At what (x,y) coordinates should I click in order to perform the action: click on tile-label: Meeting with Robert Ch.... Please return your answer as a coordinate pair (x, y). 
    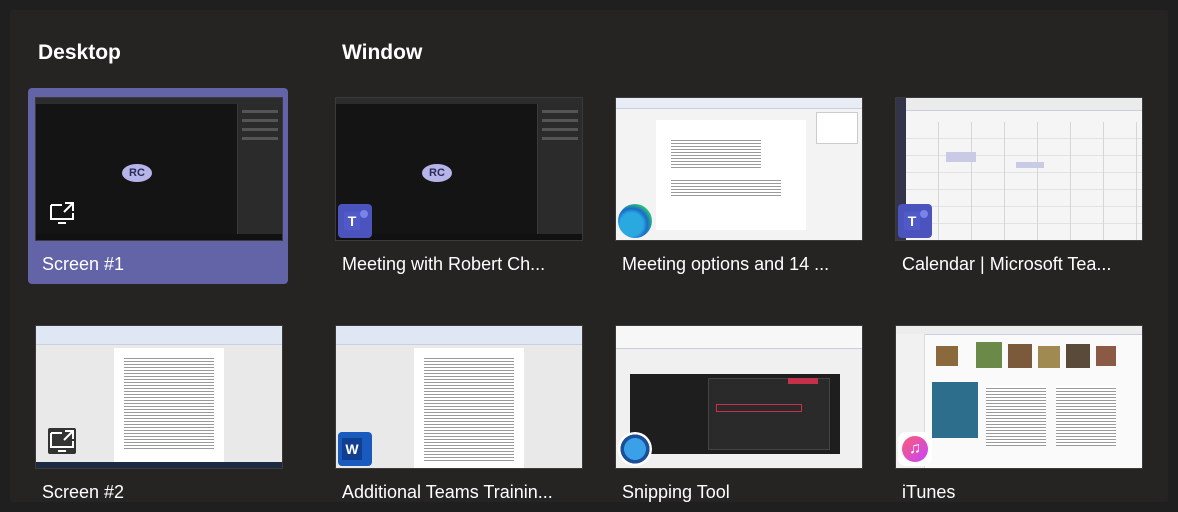
    Looking at the image, I should click on (444, 264).